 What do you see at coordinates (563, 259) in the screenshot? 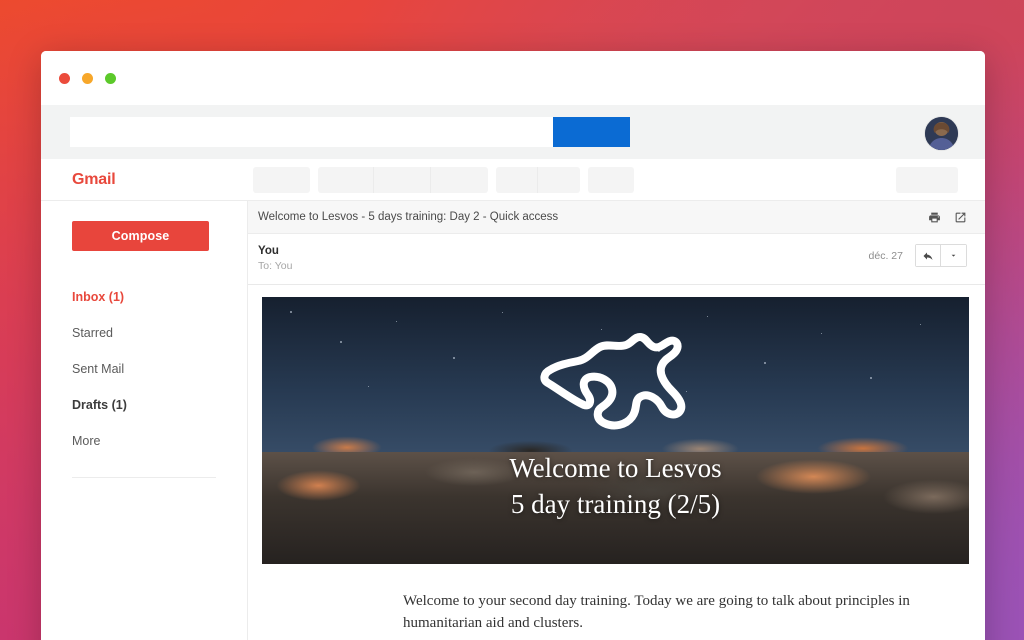
I see `message-sender-block: You To: You` at bounding box center [563, 259].